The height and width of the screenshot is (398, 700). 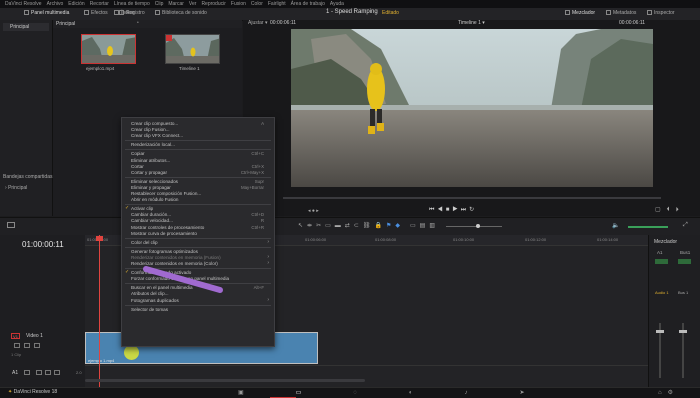 I want to click on disable-track-icon, so click(x=37, y=345).